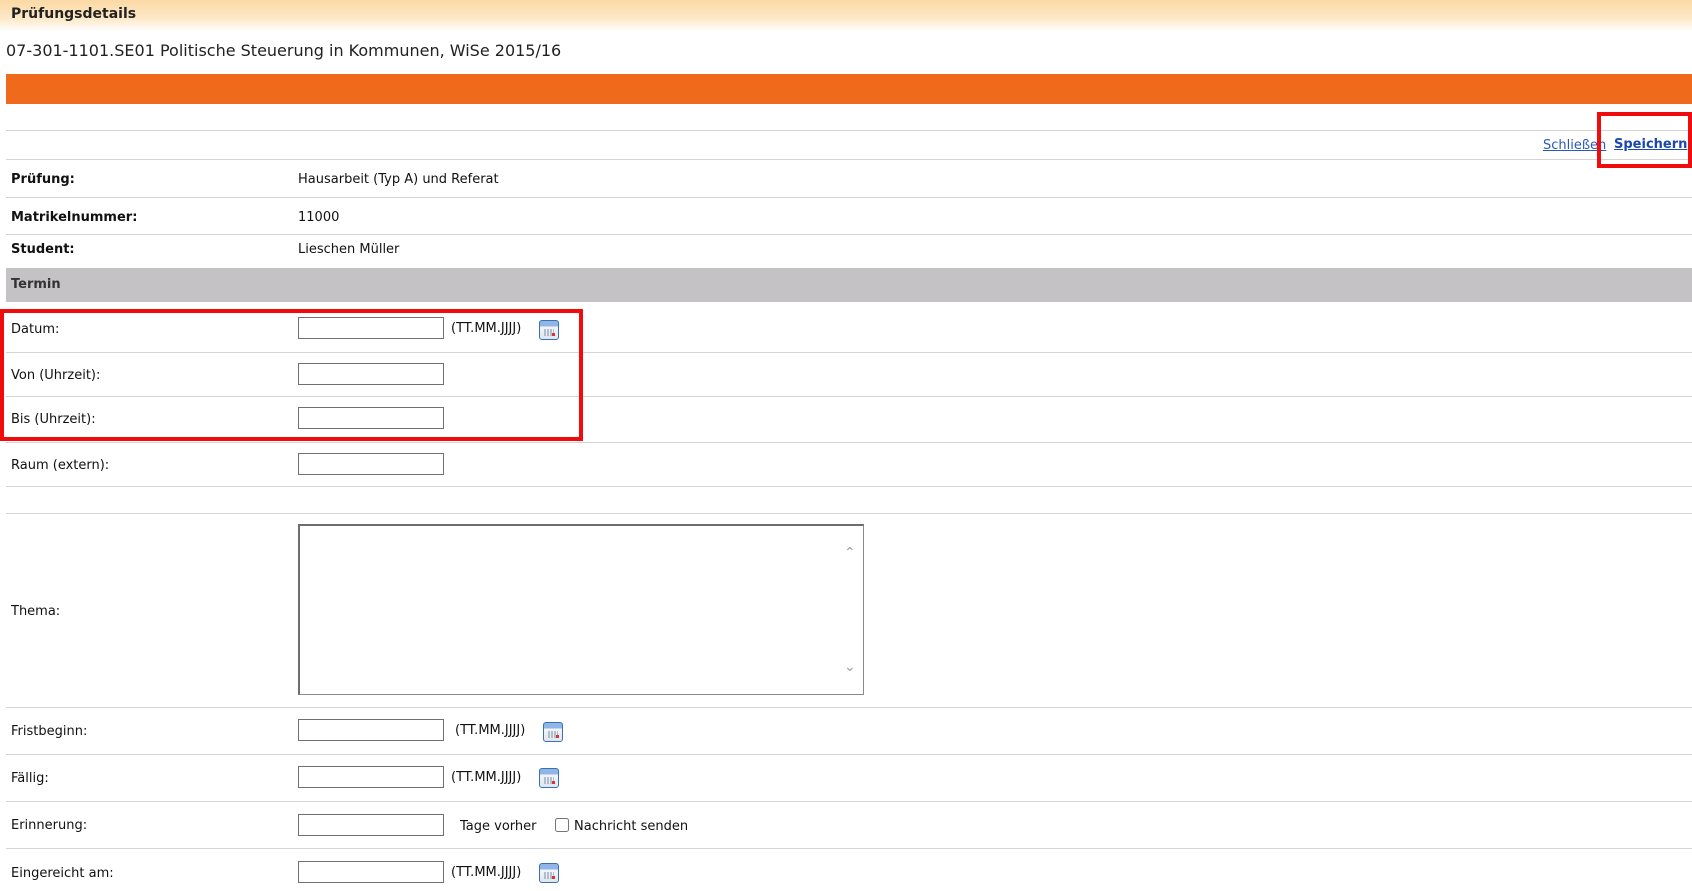 This screenshot has height=891, width=1692. I want to click on faellig-format-hint: (TT.MM.JJJJ), so click(486, 777).